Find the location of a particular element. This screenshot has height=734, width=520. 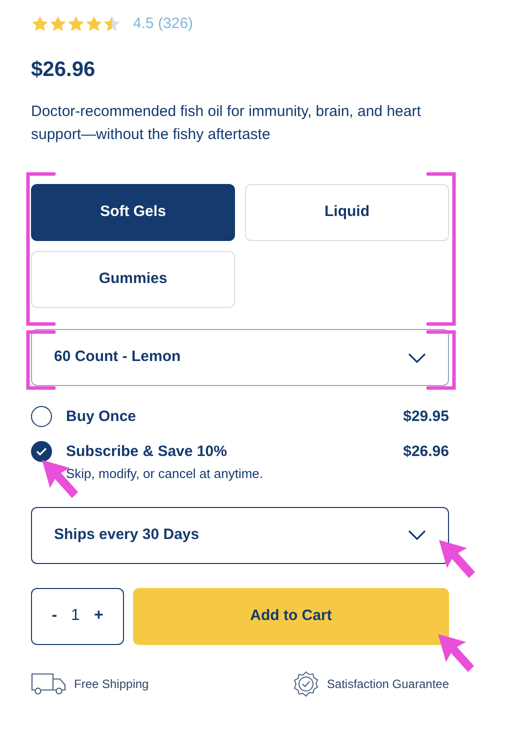

perk-label: Satisfaction Guarantee is located at coordinates (387, 684).